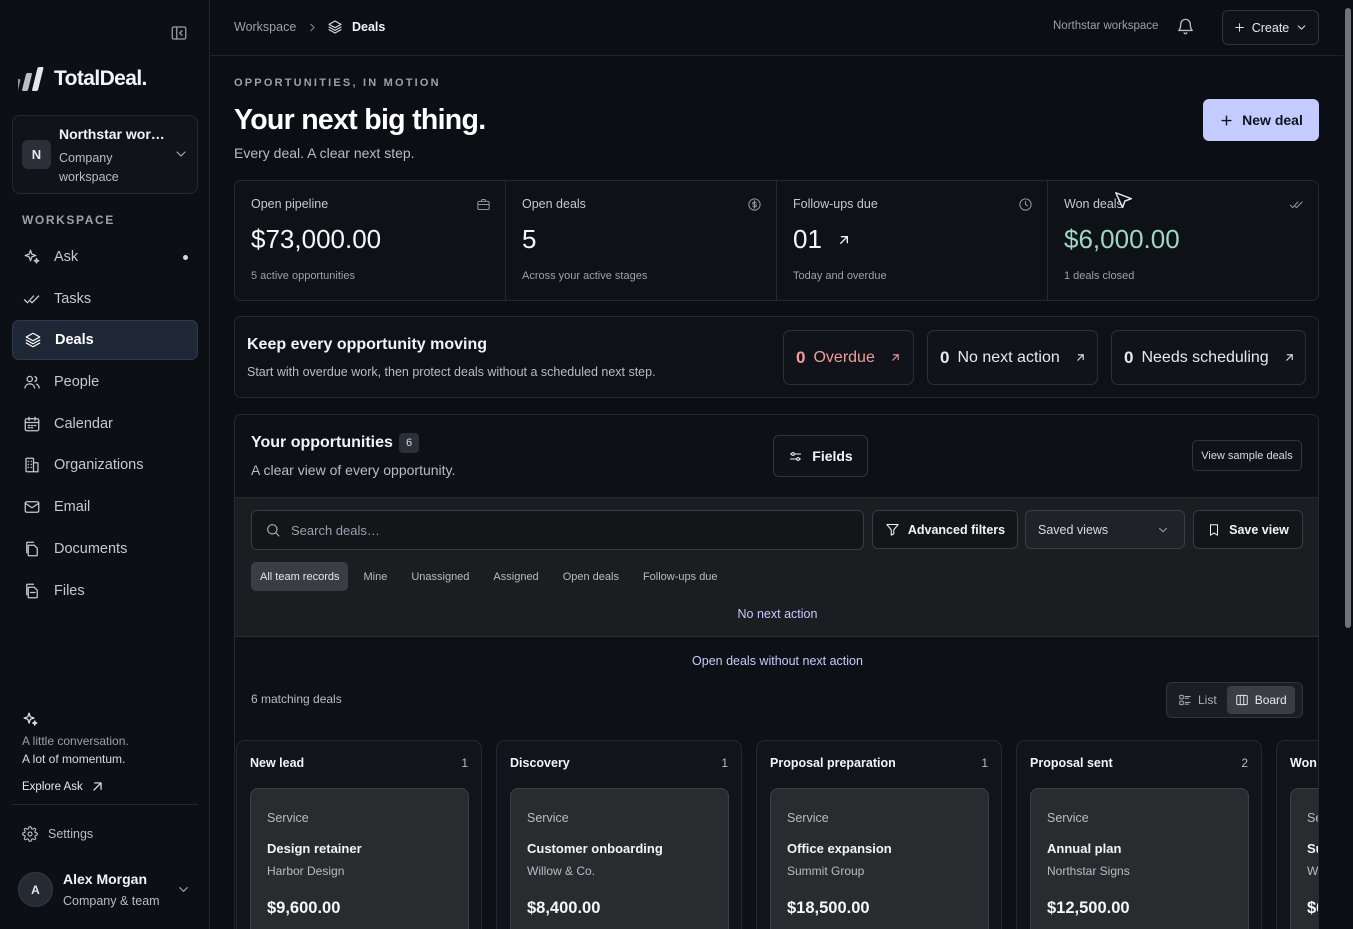  Describe the element at coordinates (375, 576) in the screenshot. I see `filter-mine: Mine` at that location.